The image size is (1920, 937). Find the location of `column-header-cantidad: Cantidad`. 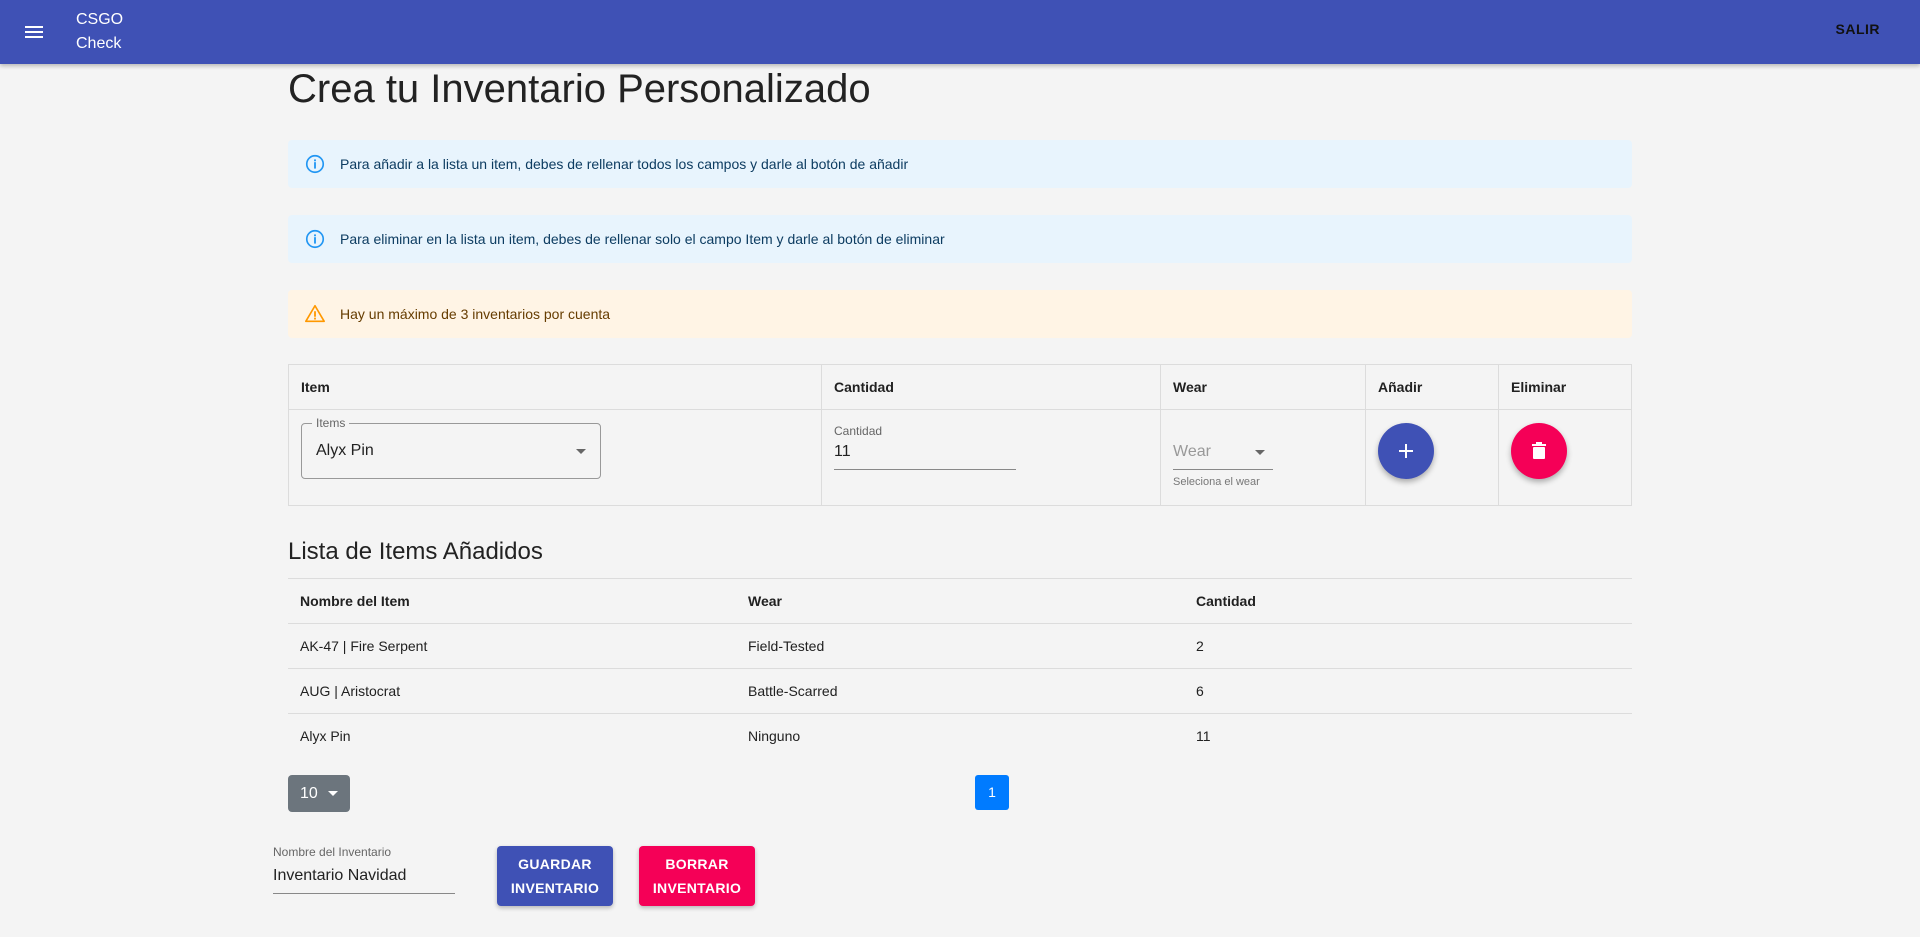

column-header-cantidad: Cantidad is located at coordinates (1226, 601).